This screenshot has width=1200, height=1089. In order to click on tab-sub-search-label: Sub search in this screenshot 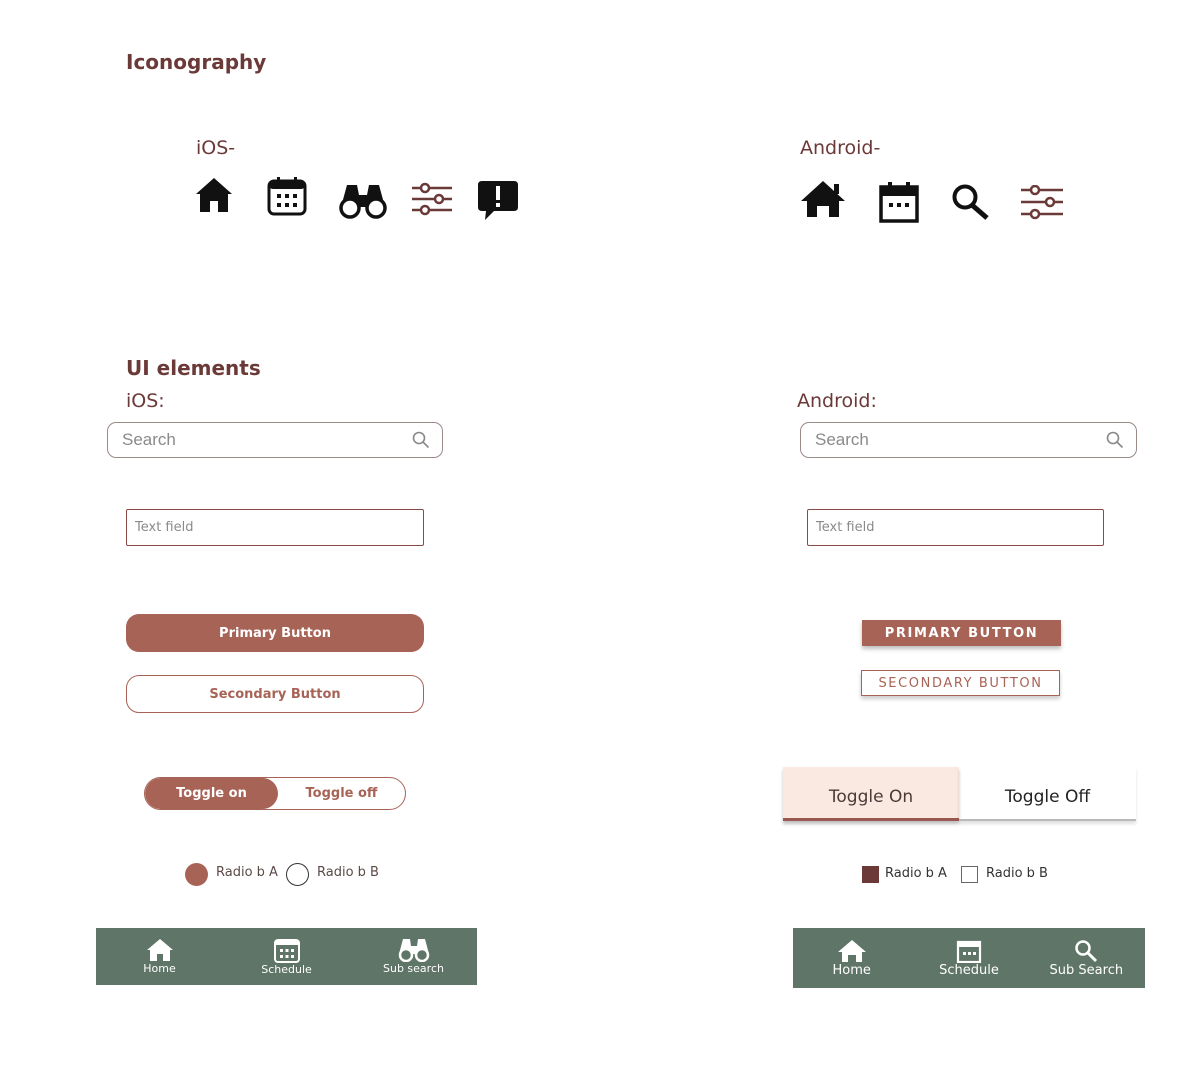, I will do `click(413, 968)`.